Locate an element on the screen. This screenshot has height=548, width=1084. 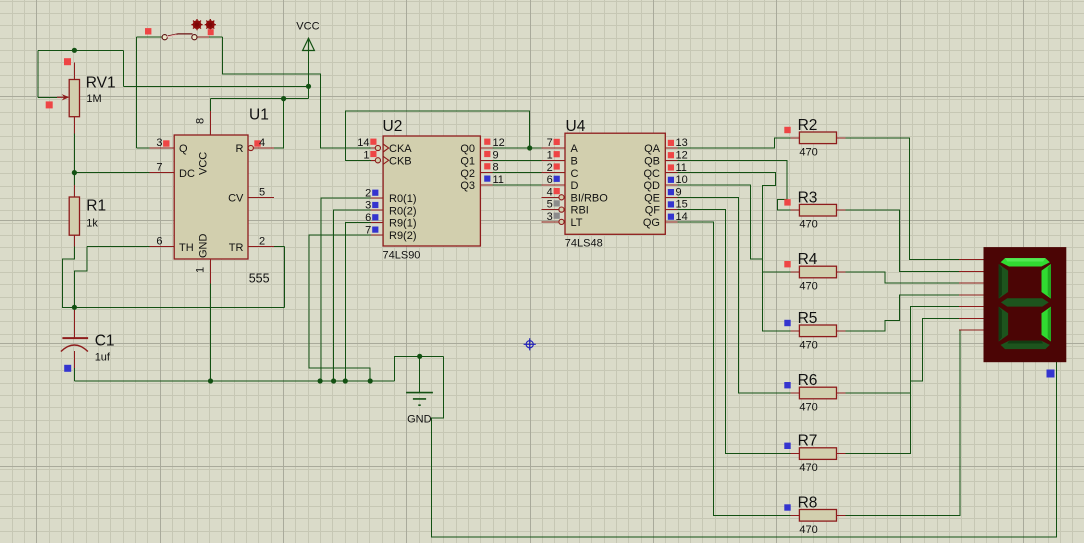
svg-text: B is located at coordinates (574, 162).